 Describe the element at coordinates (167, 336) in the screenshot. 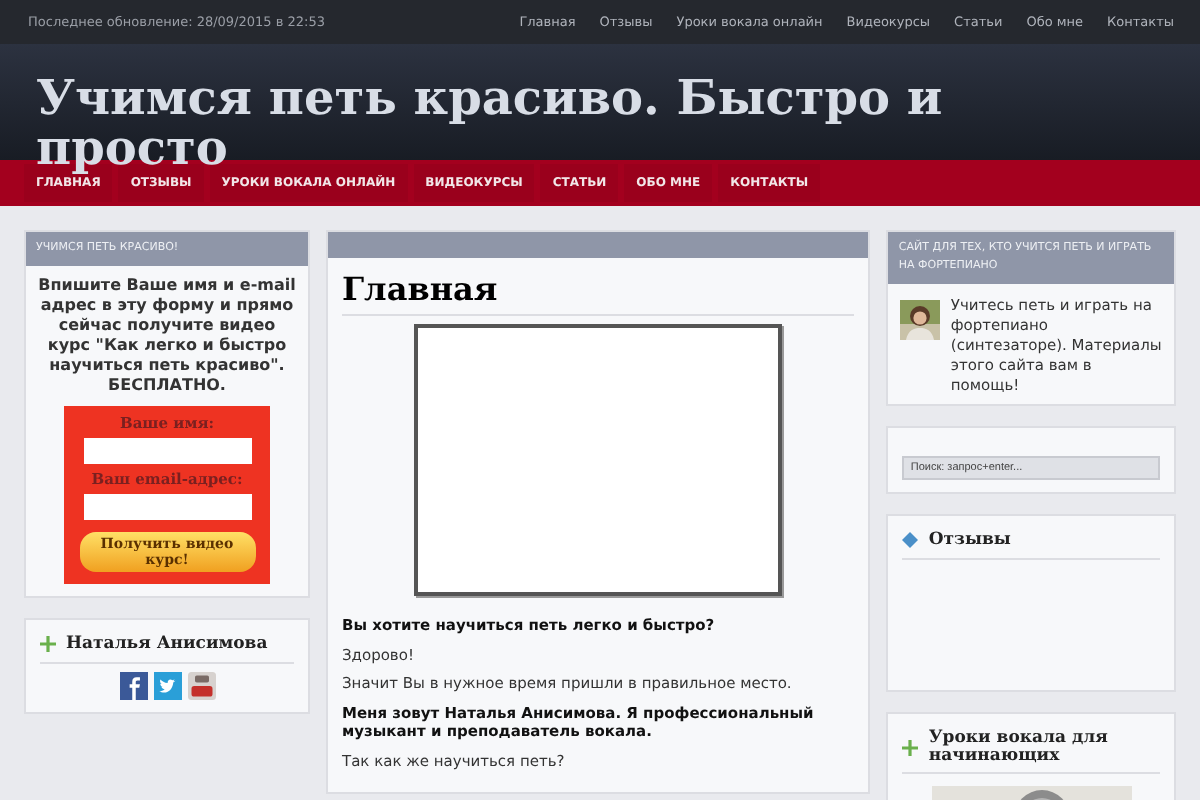

I see `signup-intro-text: Впишите Ваше имя и e-mail адрес в эту форму и прямо сейчас получите видео курс "Как легко и быстро научиться петь красиво". БЕСПЛАТНО.` at that location.